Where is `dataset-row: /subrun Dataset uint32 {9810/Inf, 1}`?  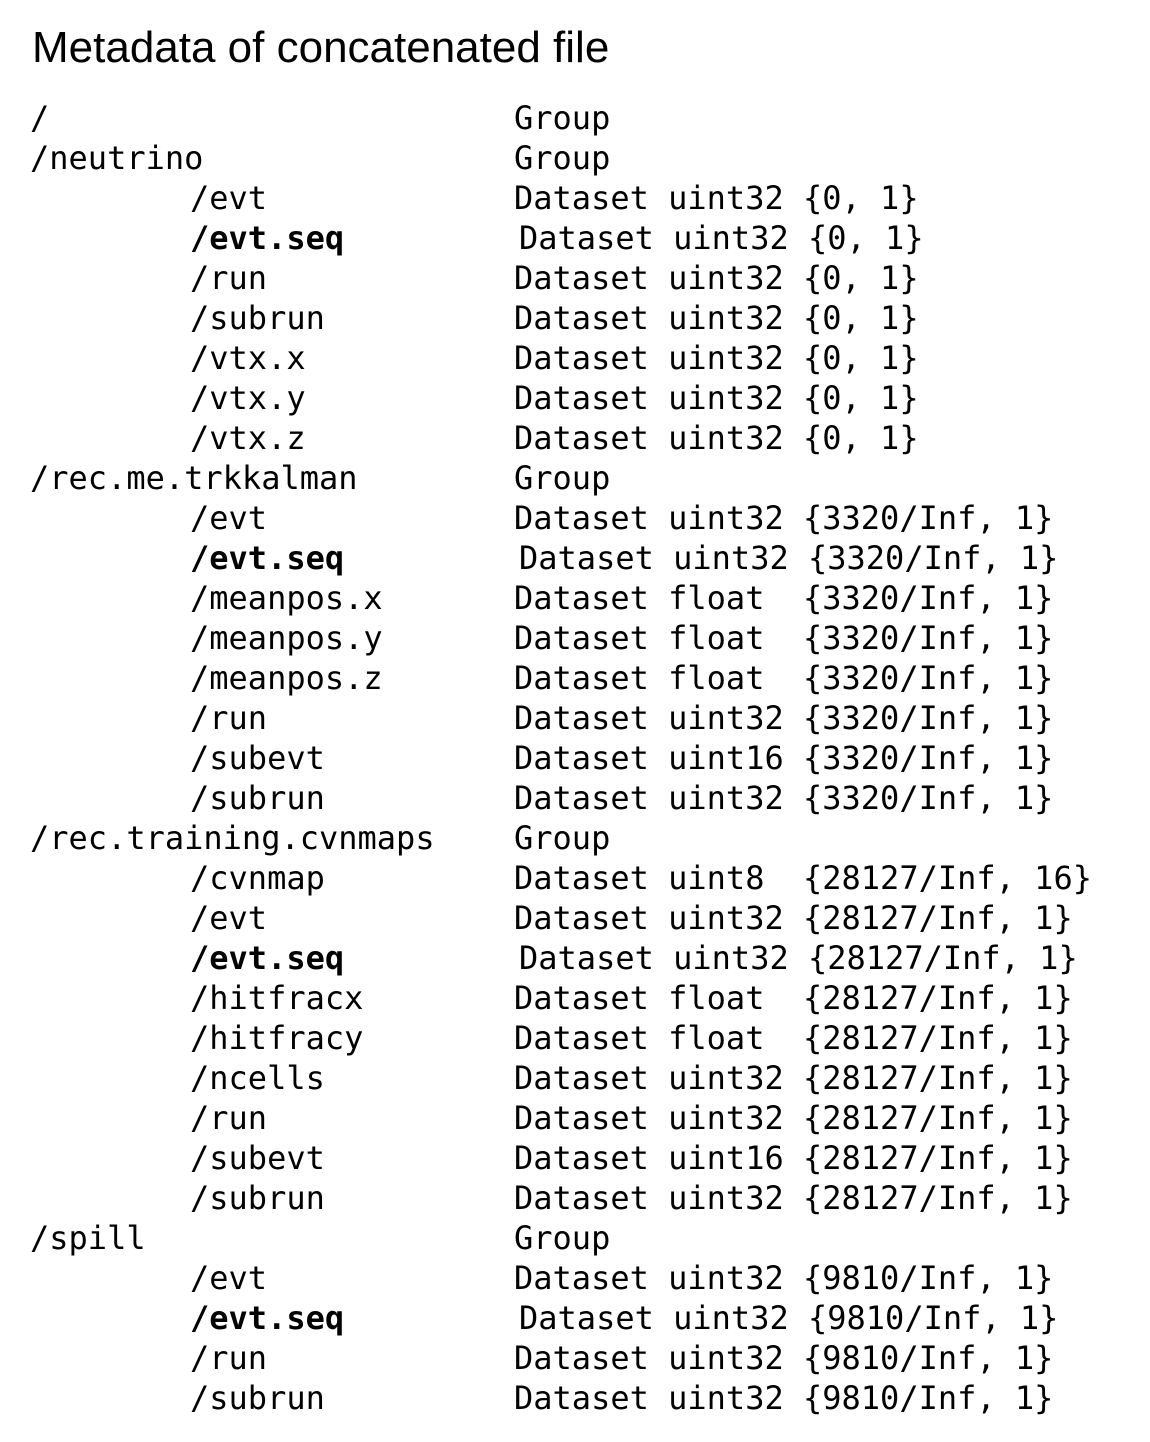
dataset-row: /subrun Dataset uint32 {9810/Inf, 1} is located at coordinates (575, 1398).